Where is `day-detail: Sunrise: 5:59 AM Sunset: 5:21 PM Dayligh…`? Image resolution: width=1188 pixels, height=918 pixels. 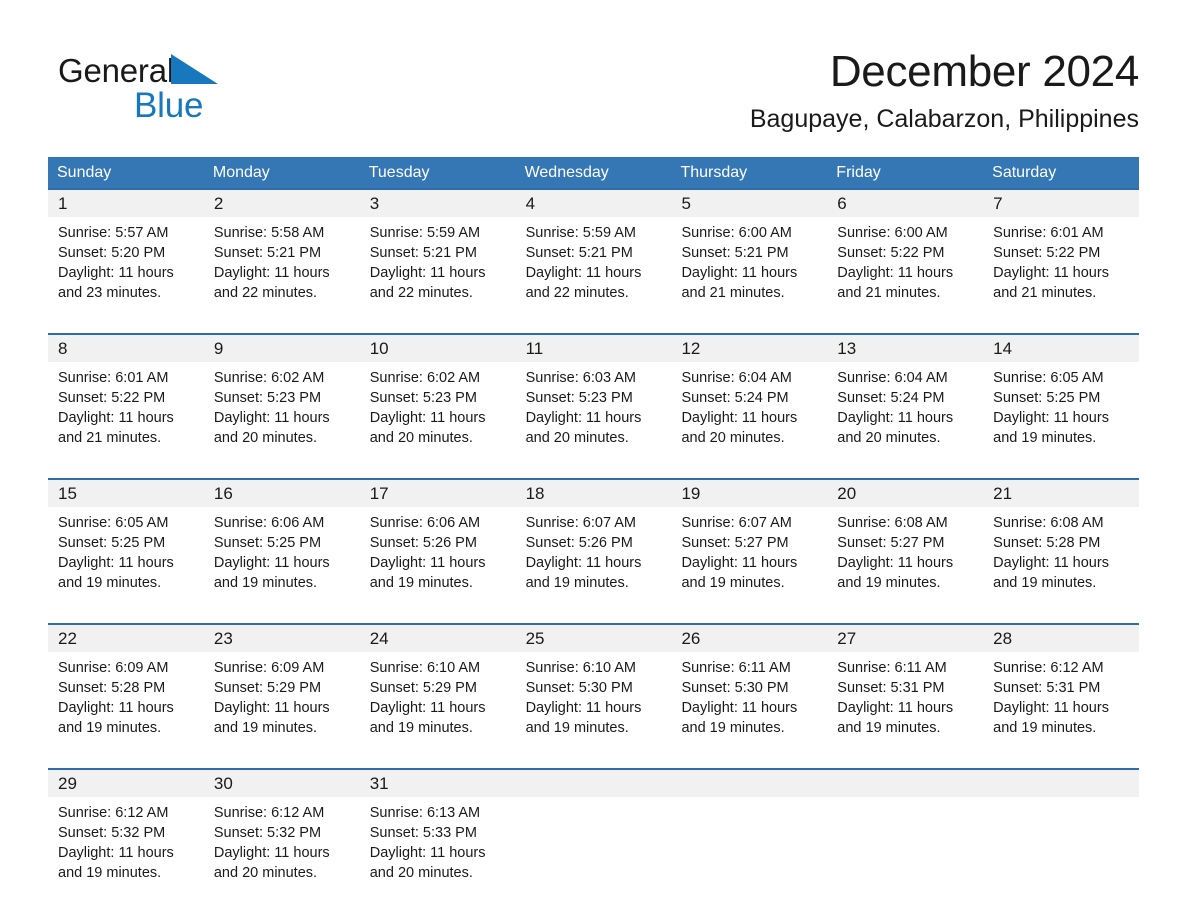
day-detail: Sunrise: 5:59 AM Sunset: 5:21 PM Dayligh… is located at coordinates (438, 270).